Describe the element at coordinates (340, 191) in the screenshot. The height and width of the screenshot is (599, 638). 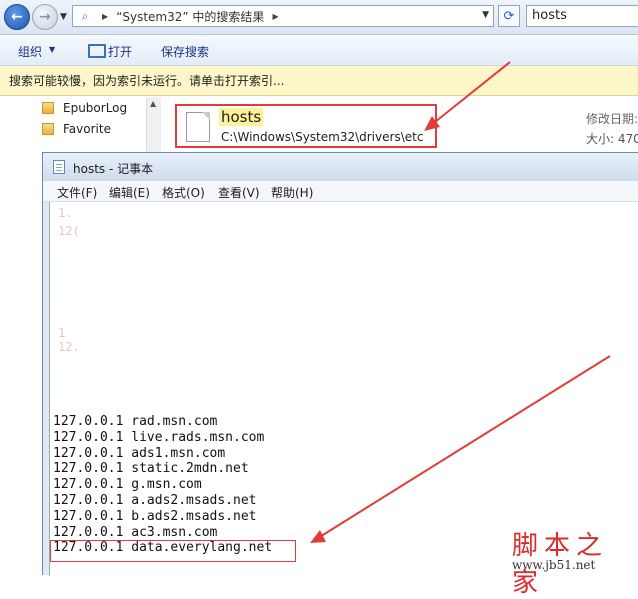
I see `menu-bar: 文件(F) 编辑(E) 格式(O) 查看(V) 帮助(H)` at that location.